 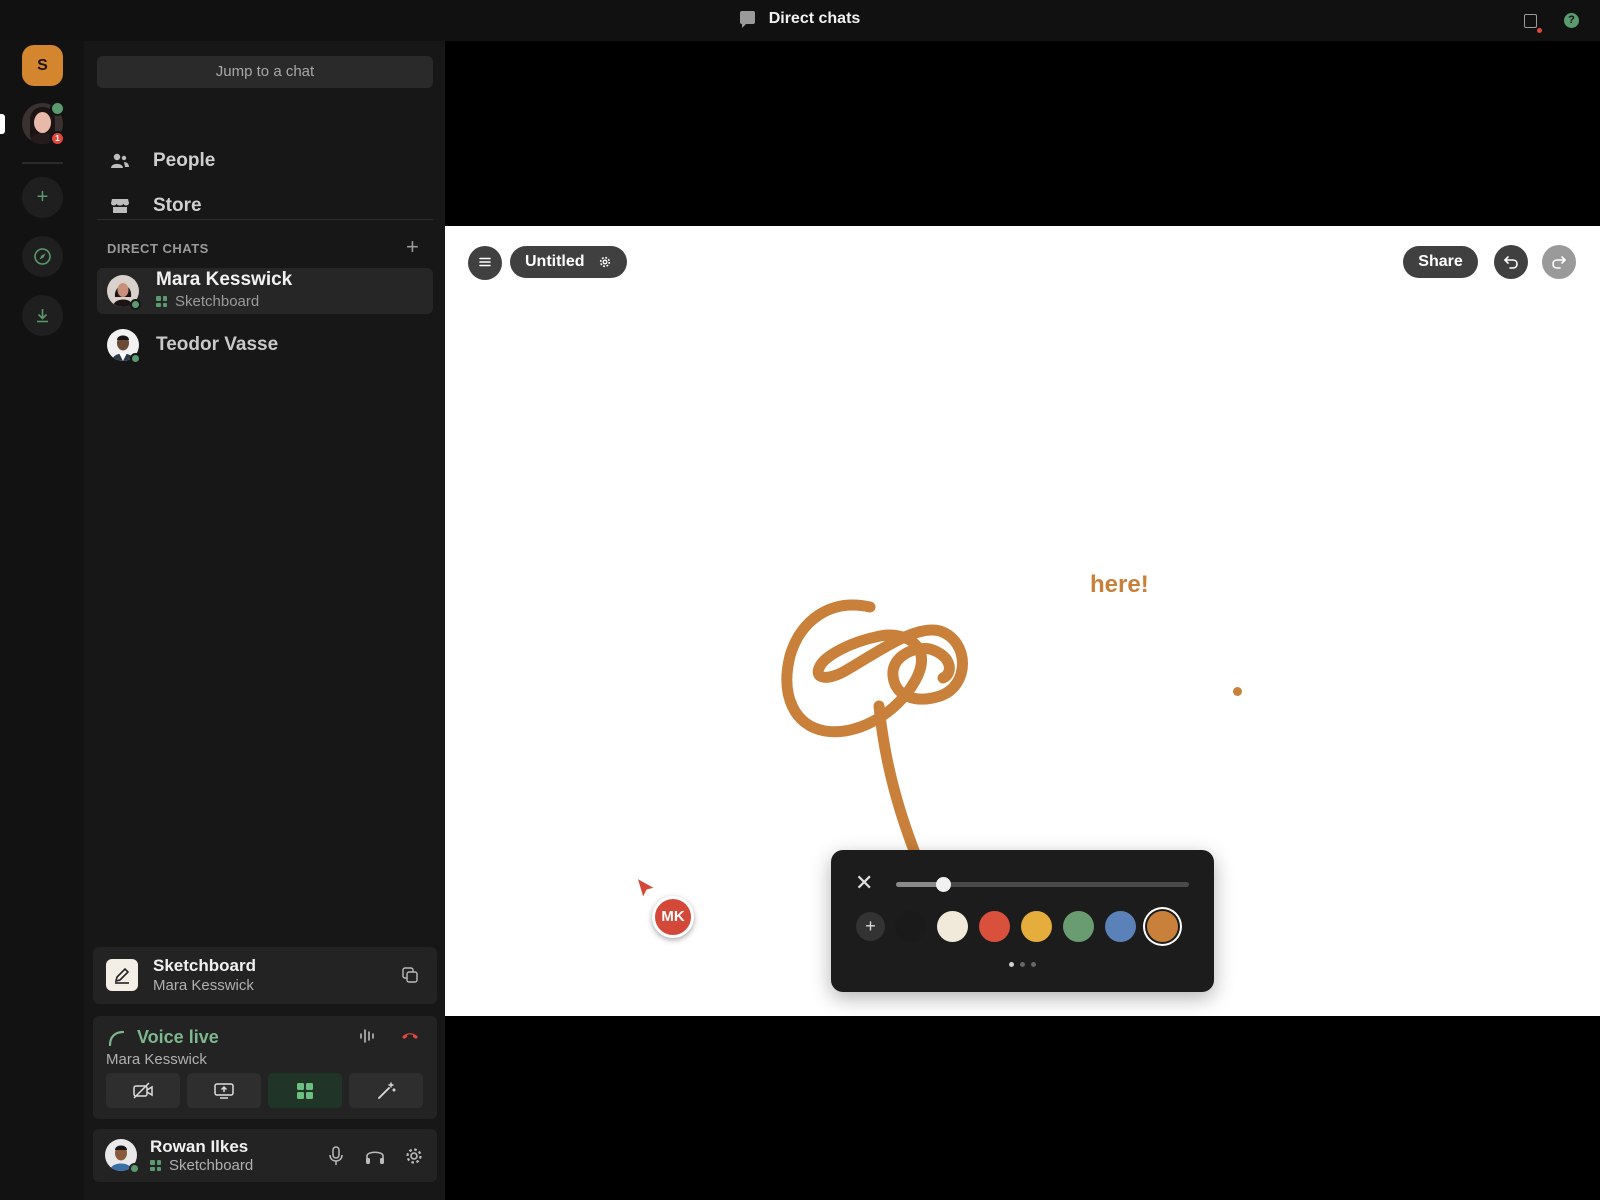 What do you see at coordinates (1119, 585) in the screenshot?
I see `board-text-note: here!` at bounding box center [1119, 585].